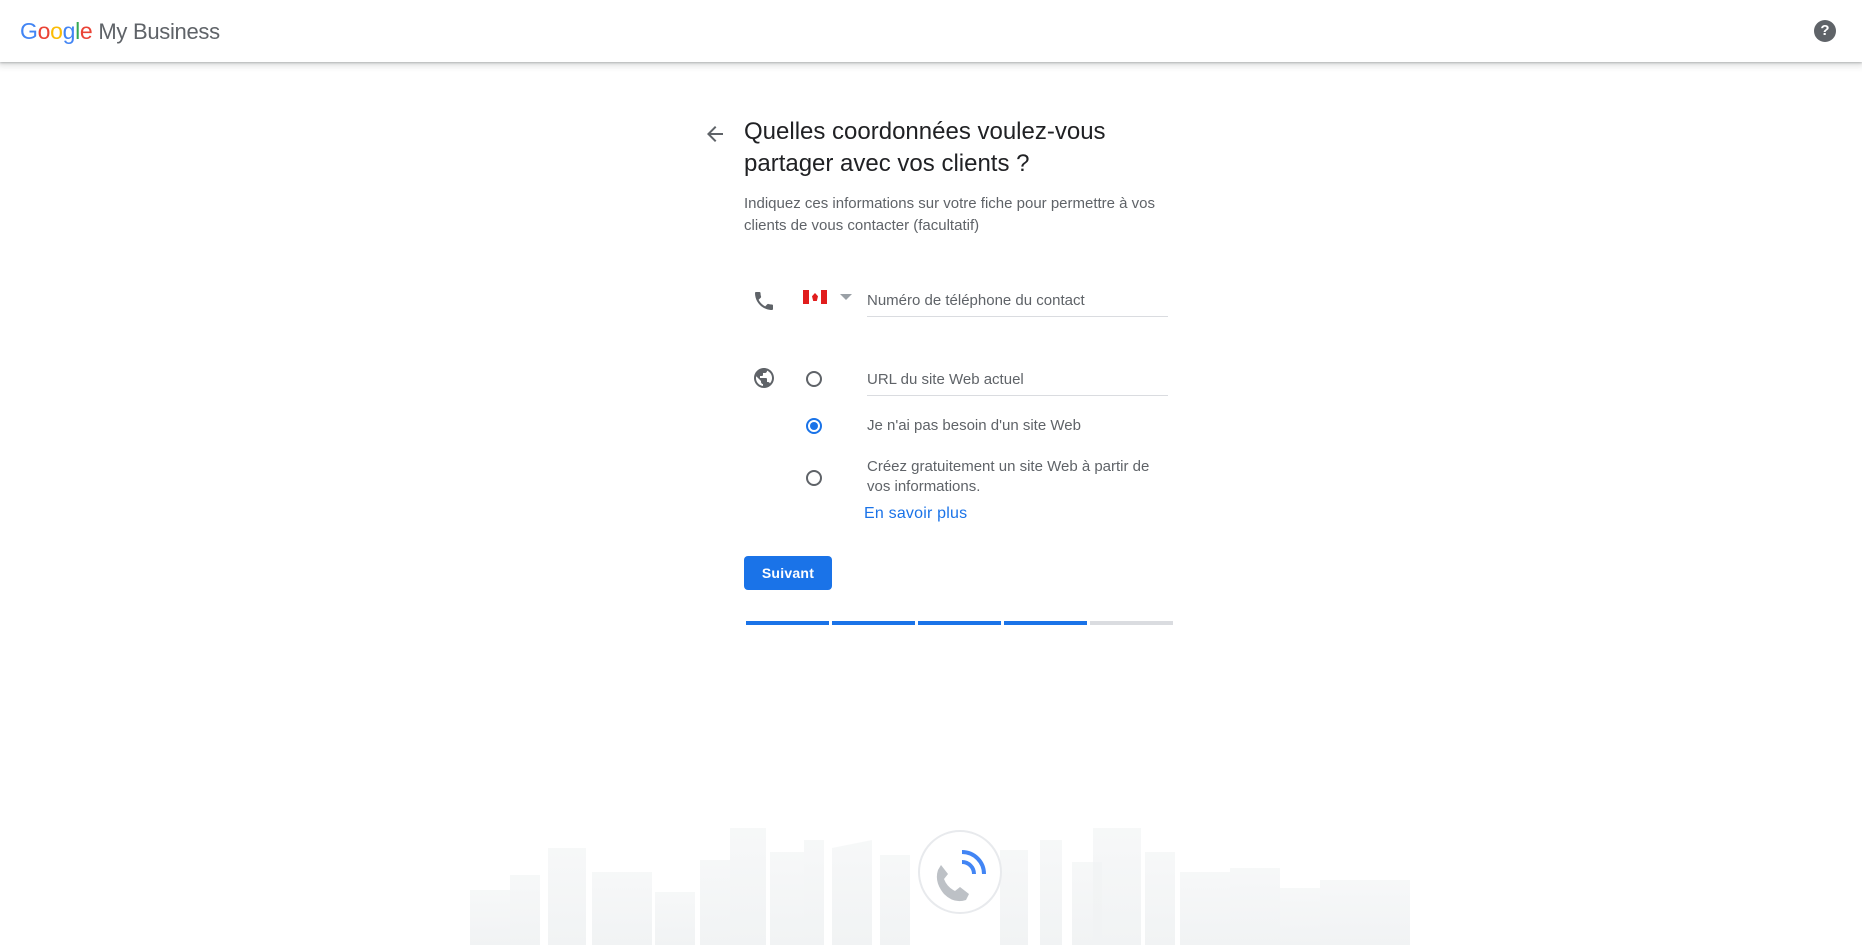 Image resolution: width=1862 pixels, height=945 pixels. I want to click on website-option-none-radio, so click(814, 426).